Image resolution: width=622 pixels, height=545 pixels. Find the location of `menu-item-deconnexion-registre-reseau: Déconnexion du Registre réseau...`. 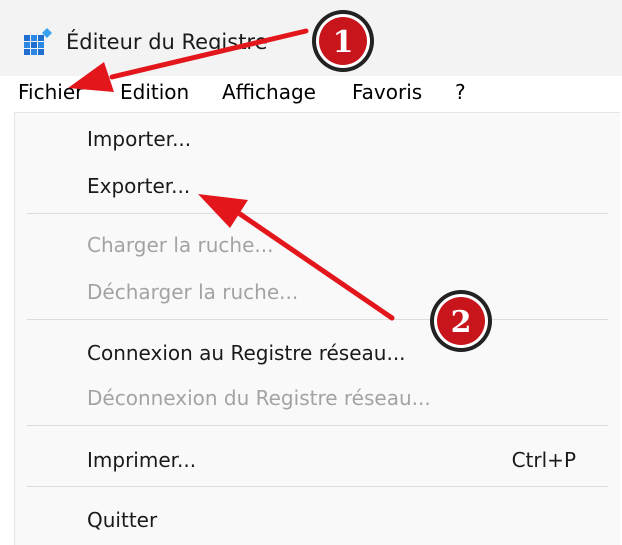

menu-item-deconnexion-registre-reseau: Déconnexion du Registre réseau... is located at coordinates (259, 398).